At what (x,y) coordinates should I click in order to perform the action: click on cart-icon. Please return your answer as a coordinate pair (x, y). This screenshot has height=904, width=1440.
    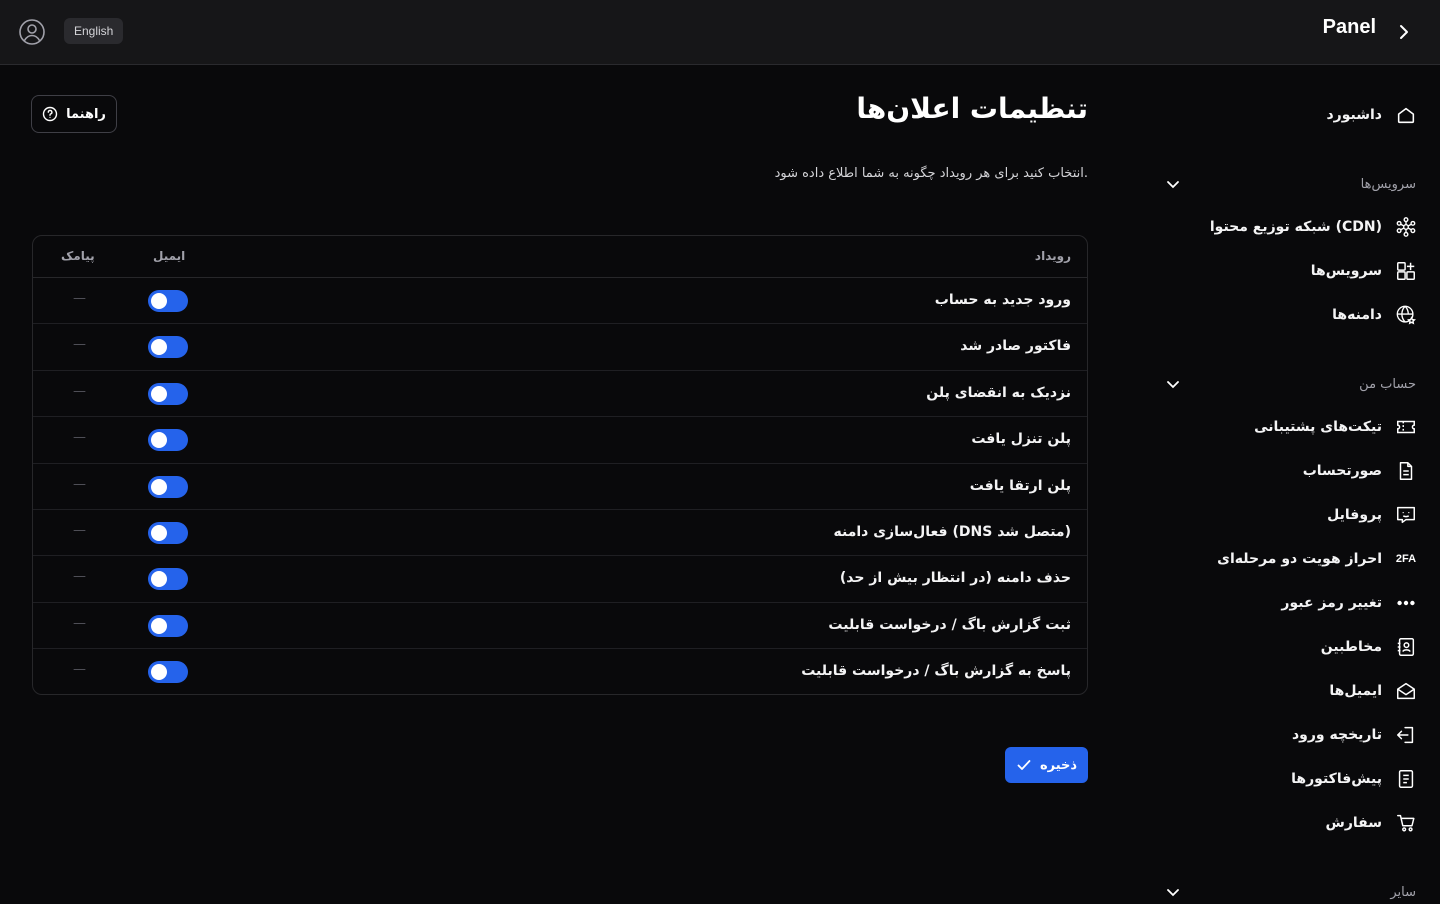
    Looking at the image, I should click on (1406, 823).